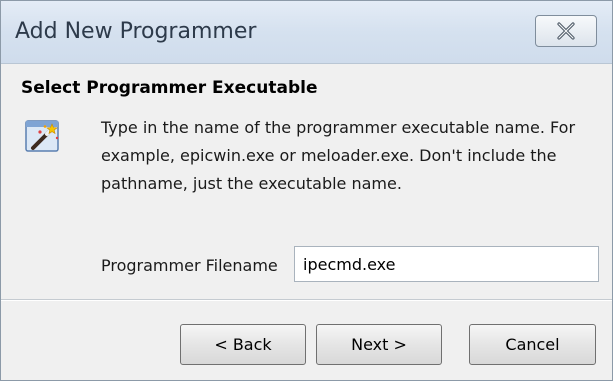 This screenshot has height=381, width=613. Describe the element at coordinates (379, 344) in the screenshot. I see `next-button: Next >` at that location.